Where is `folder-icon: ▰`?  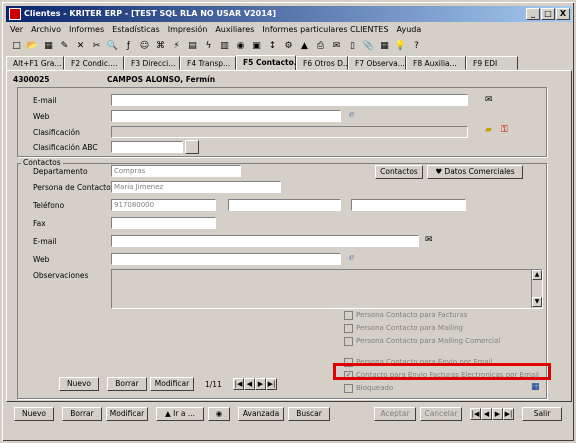
folder-icon: ▰ is located at coordinates (488, 130).